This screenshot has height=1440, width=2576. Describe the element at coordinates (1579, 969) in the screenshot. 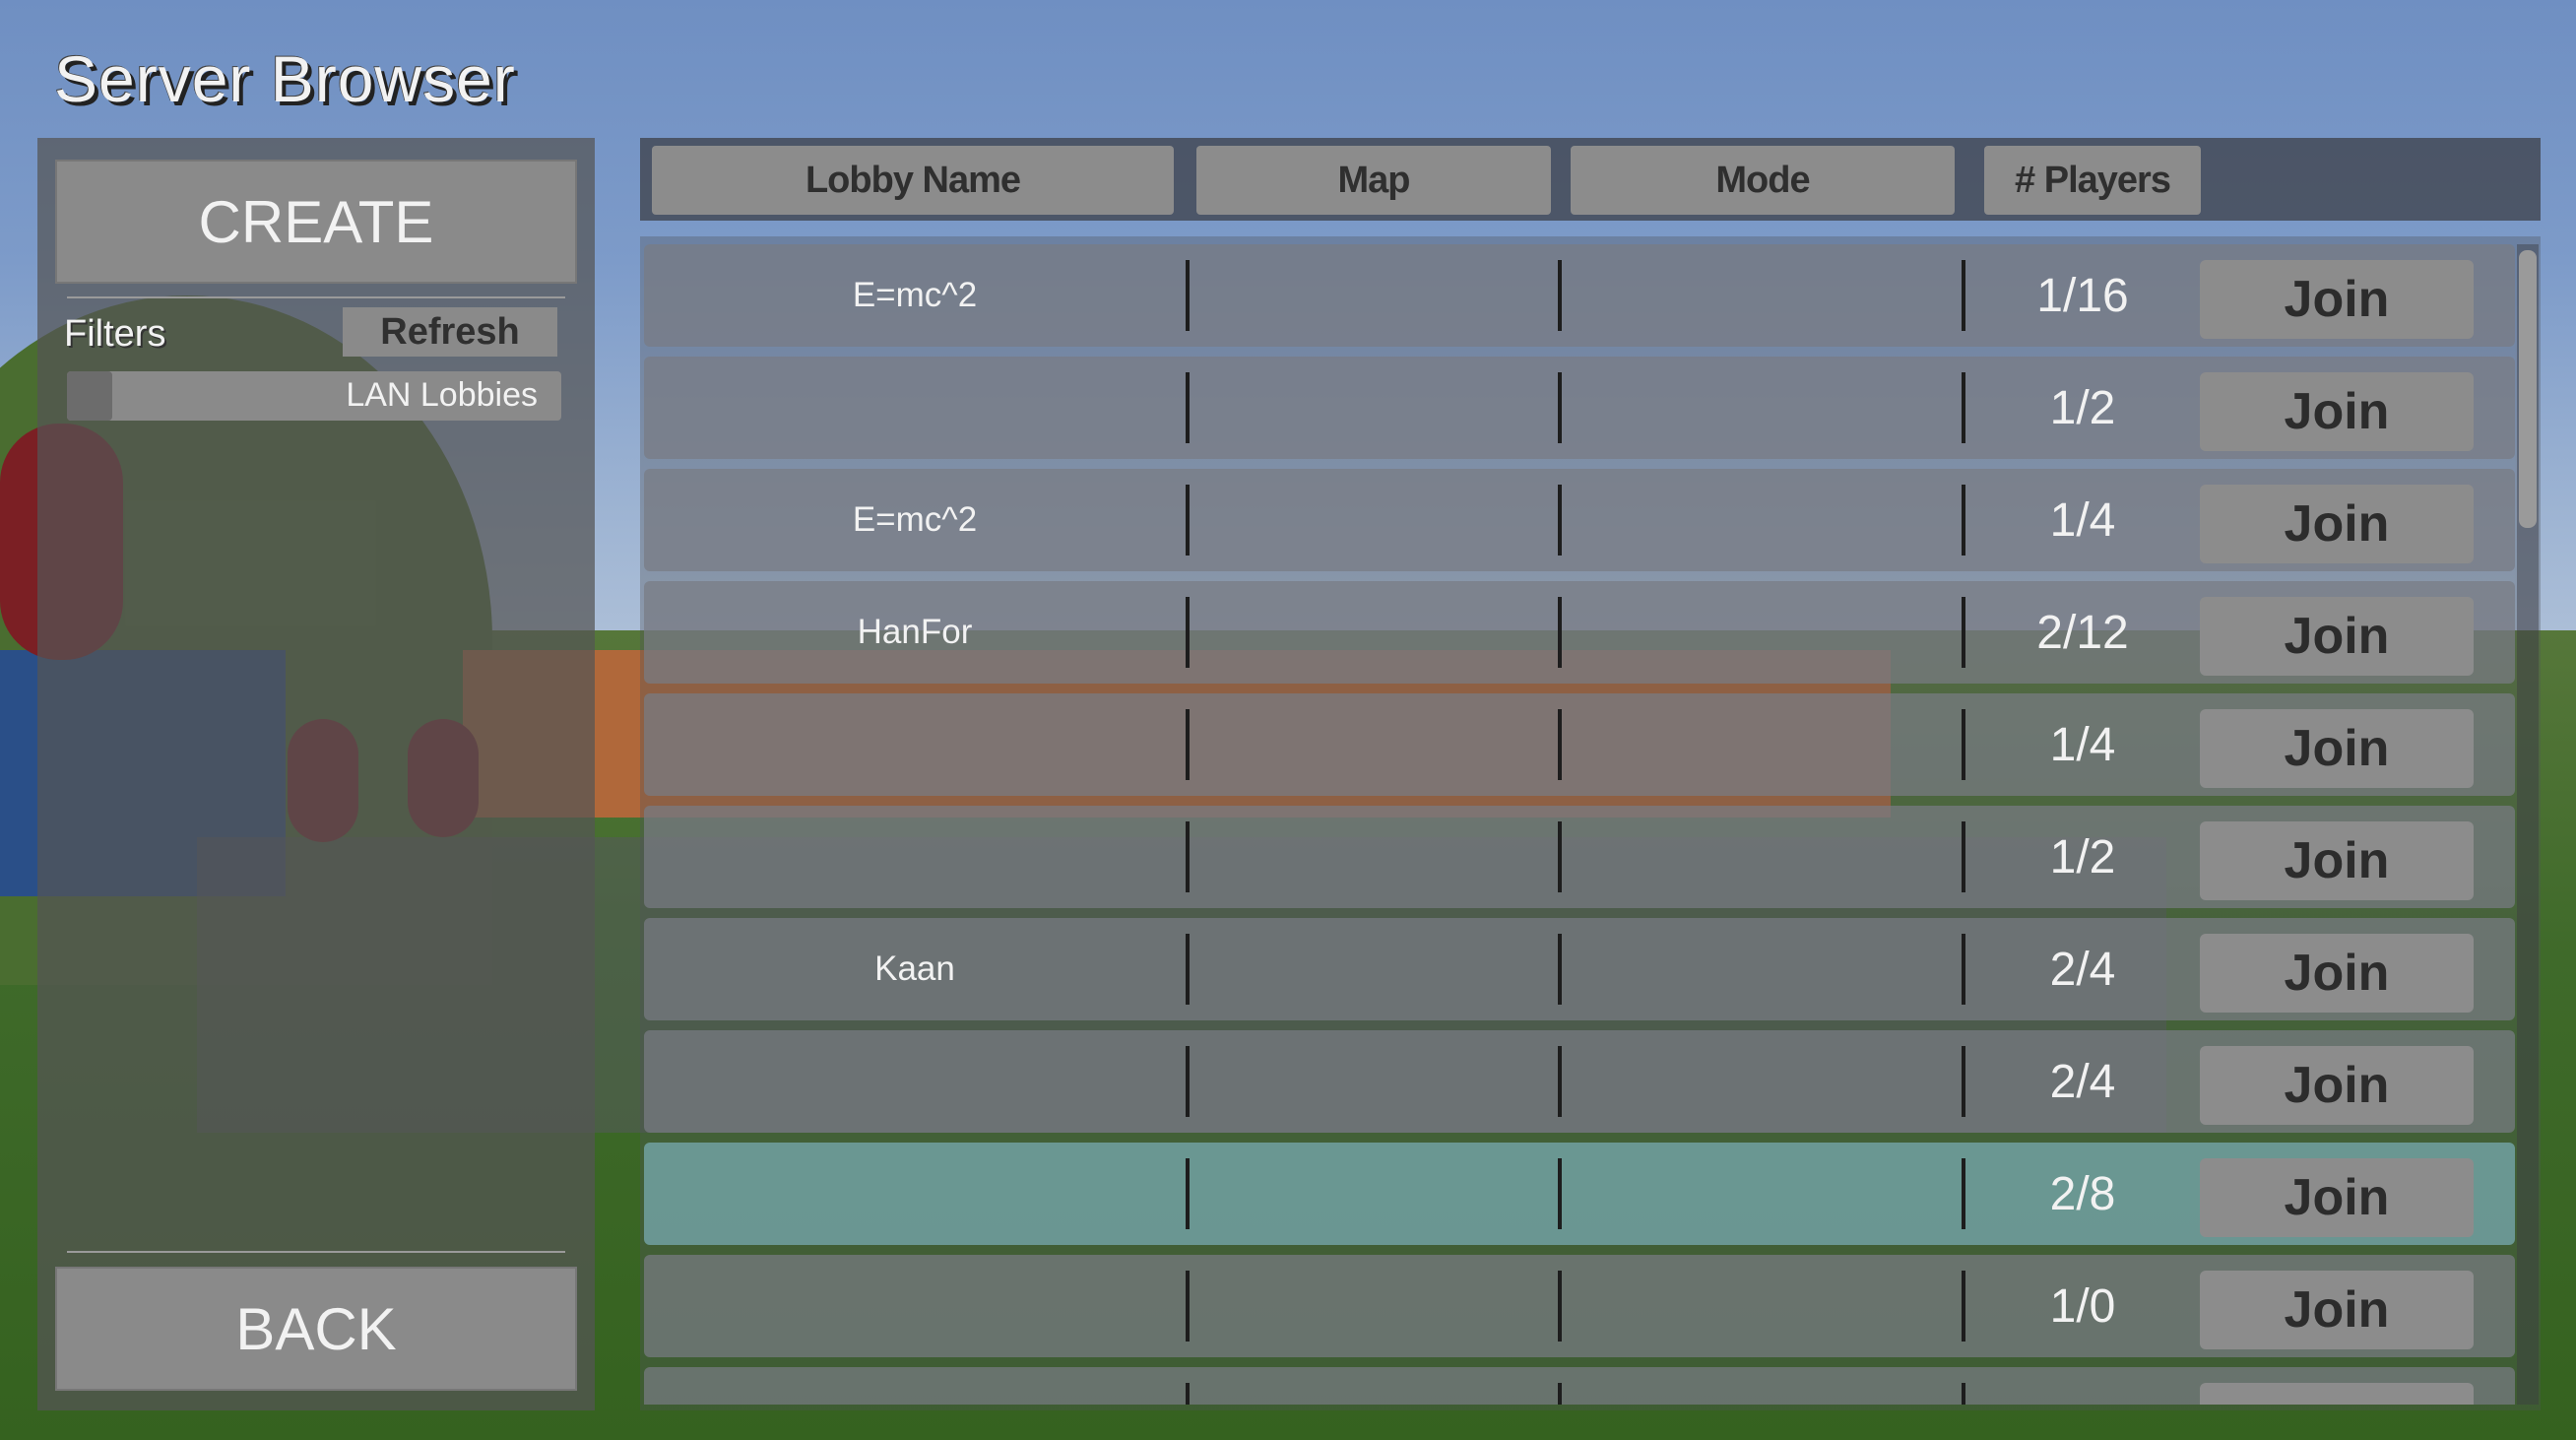

I see `lobby-row: Kaan 2/4 Join` at that location.